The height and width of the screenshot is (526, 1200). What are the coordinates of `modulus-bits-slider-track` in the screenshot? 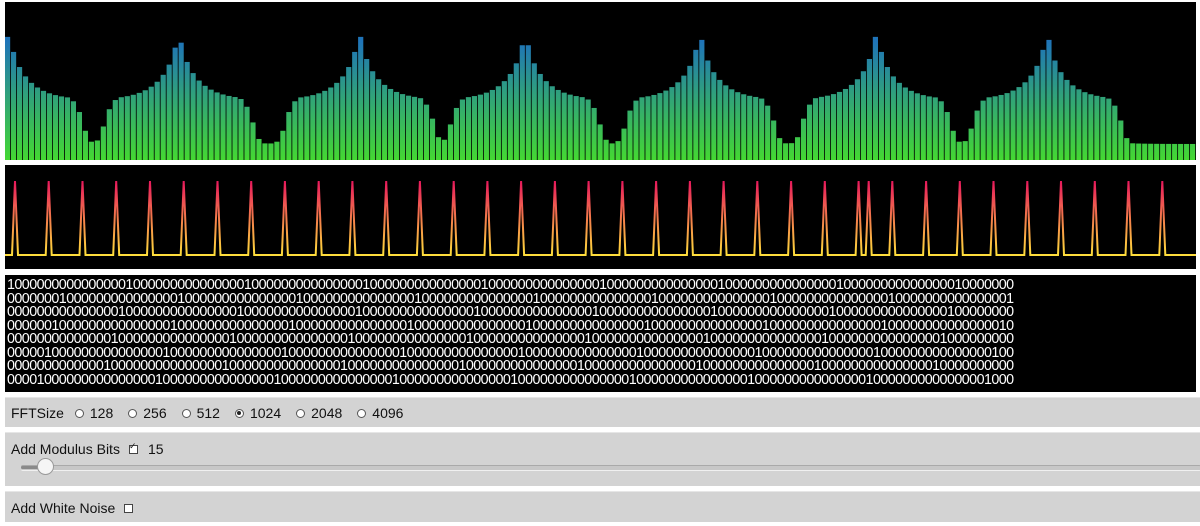 It's located at (610, 468).